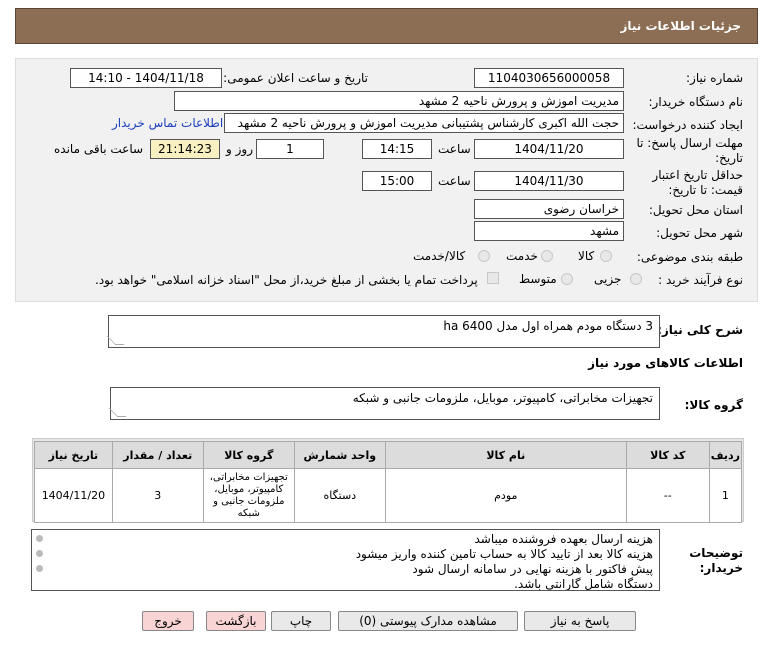  Describe the element at coordinates (301, 621) in the screenshot. I see `print-button: چاپ` at that location.